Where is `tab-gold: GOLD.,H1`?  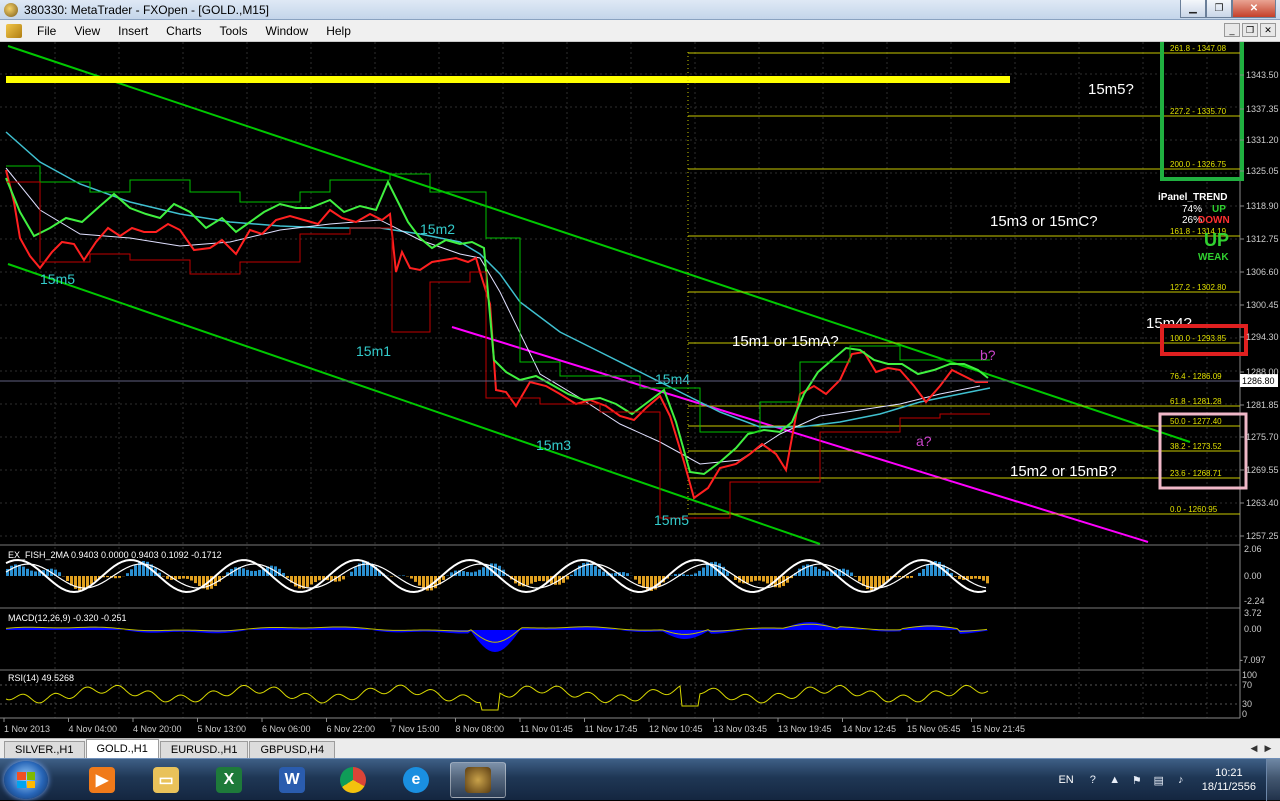
tab-gold: GOLD.,H1 is located at coordinates (122, 748).